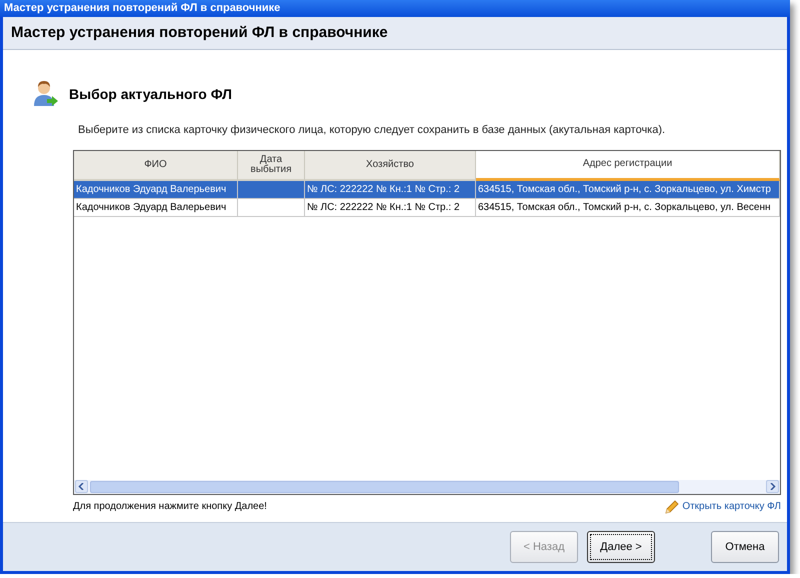 Image resolution: width=800 pixels, height=578 pixels. I want to click on horizontal-scrollbar, so click(427, 487).